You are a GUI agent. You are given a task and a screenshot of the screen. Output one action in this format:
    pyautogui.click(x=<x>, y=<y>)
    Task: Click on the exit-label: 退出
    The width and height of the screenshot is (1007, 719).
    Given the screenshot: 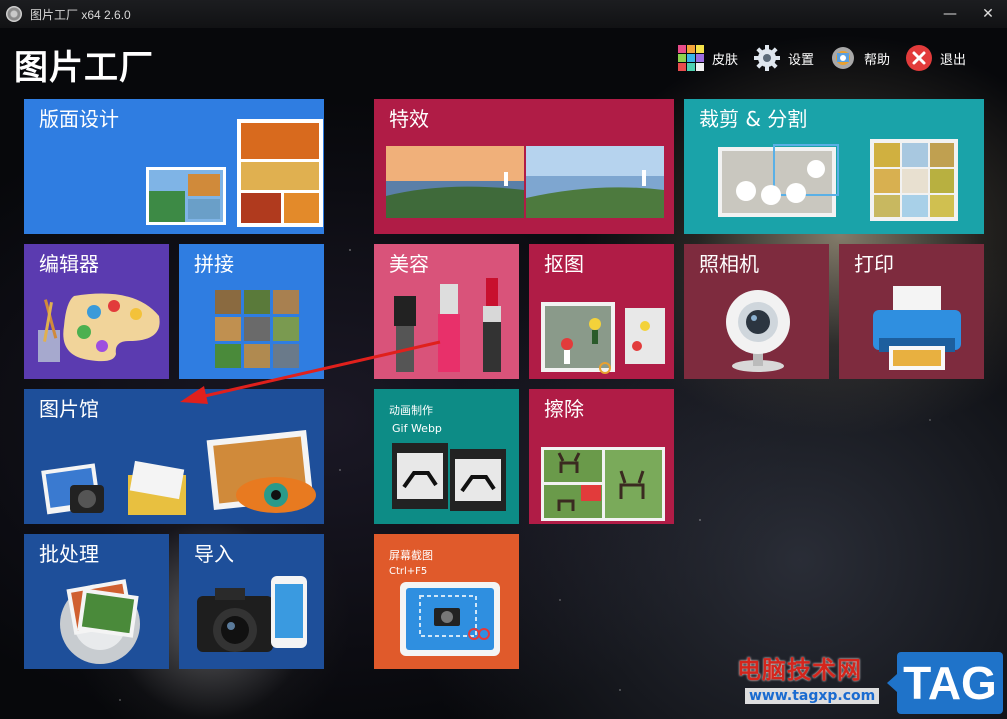 What is the action you would take?
    pyautogui.click(x=953, y=60)
    